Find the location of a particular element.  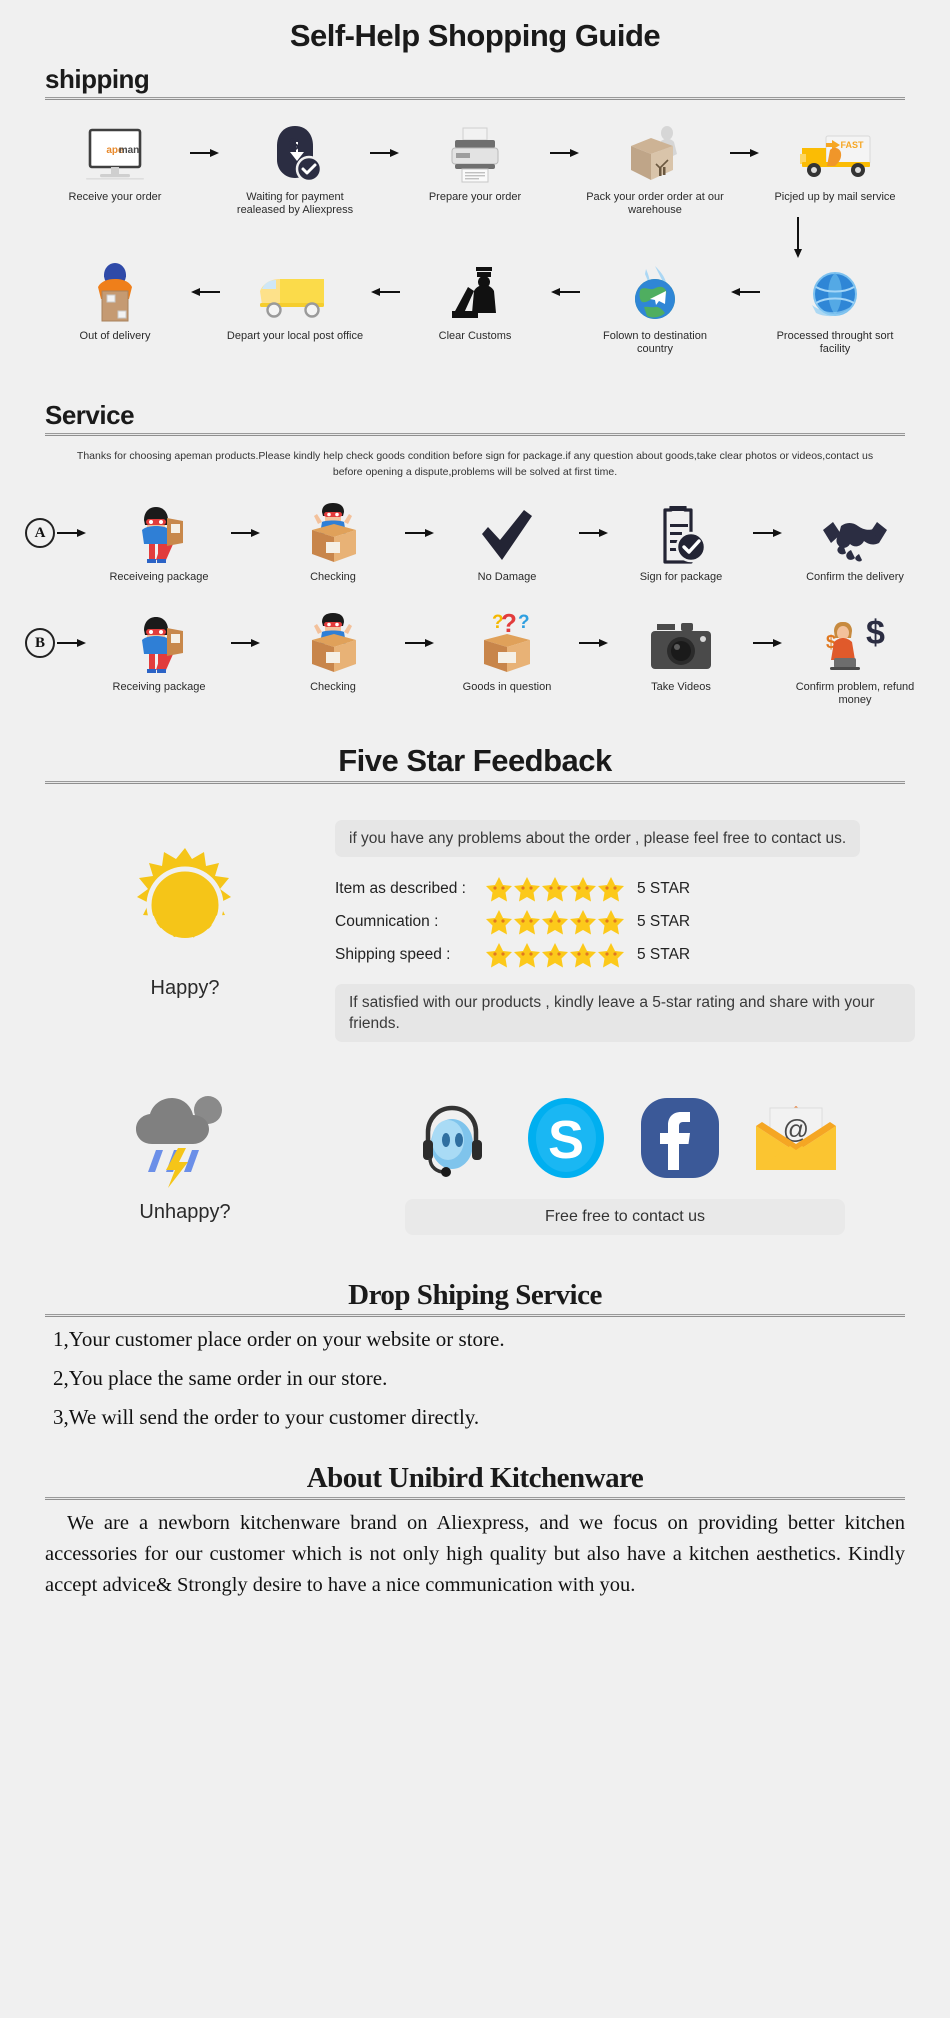

rating-row: Shipping speed : 5 STAR is located at coordinates (625, 955).